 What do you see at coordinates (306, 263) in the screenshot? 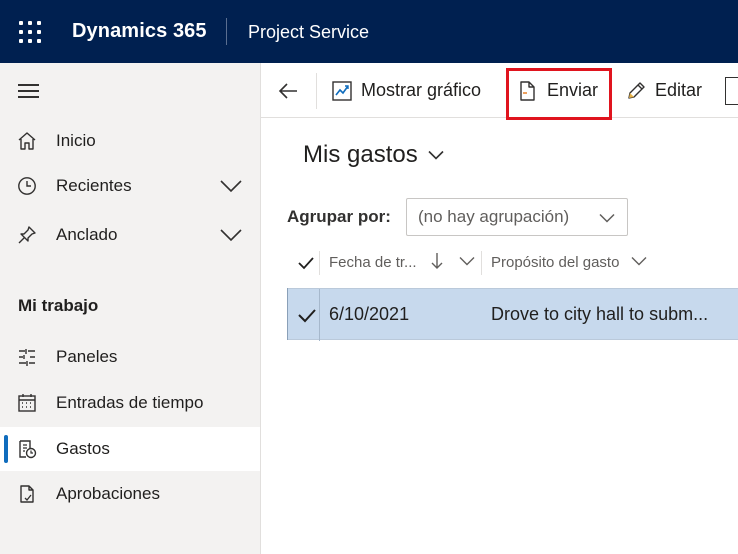
I see `select-all-checkmark-icon` at bounding box center [306, 263].